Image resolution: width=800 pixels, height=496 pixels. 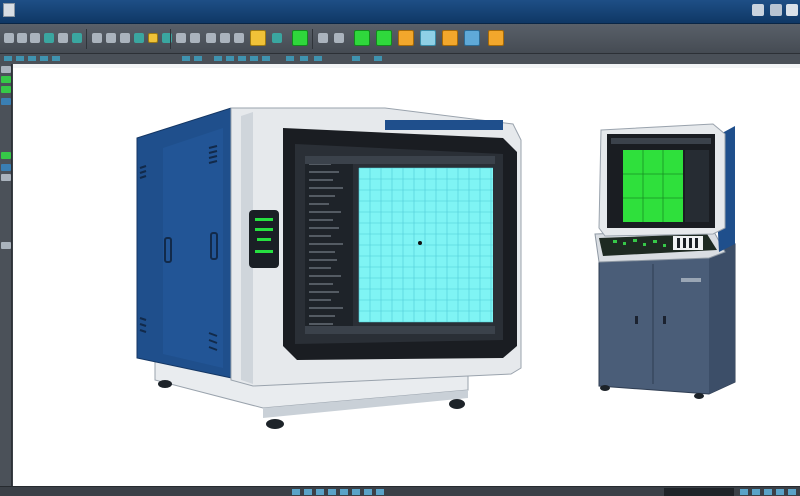 I want to click on status-field, so click(x=699, y=492).